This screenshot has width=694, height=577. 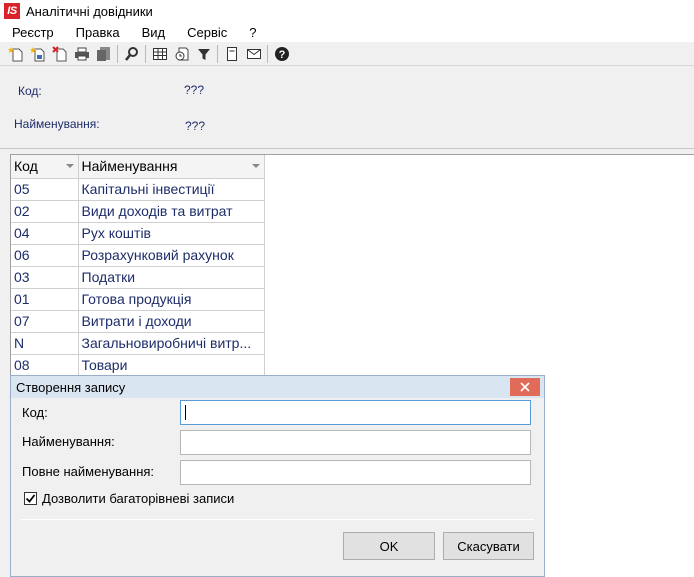 I want to click on menu-view: Вид, so click(x=153, y=32).